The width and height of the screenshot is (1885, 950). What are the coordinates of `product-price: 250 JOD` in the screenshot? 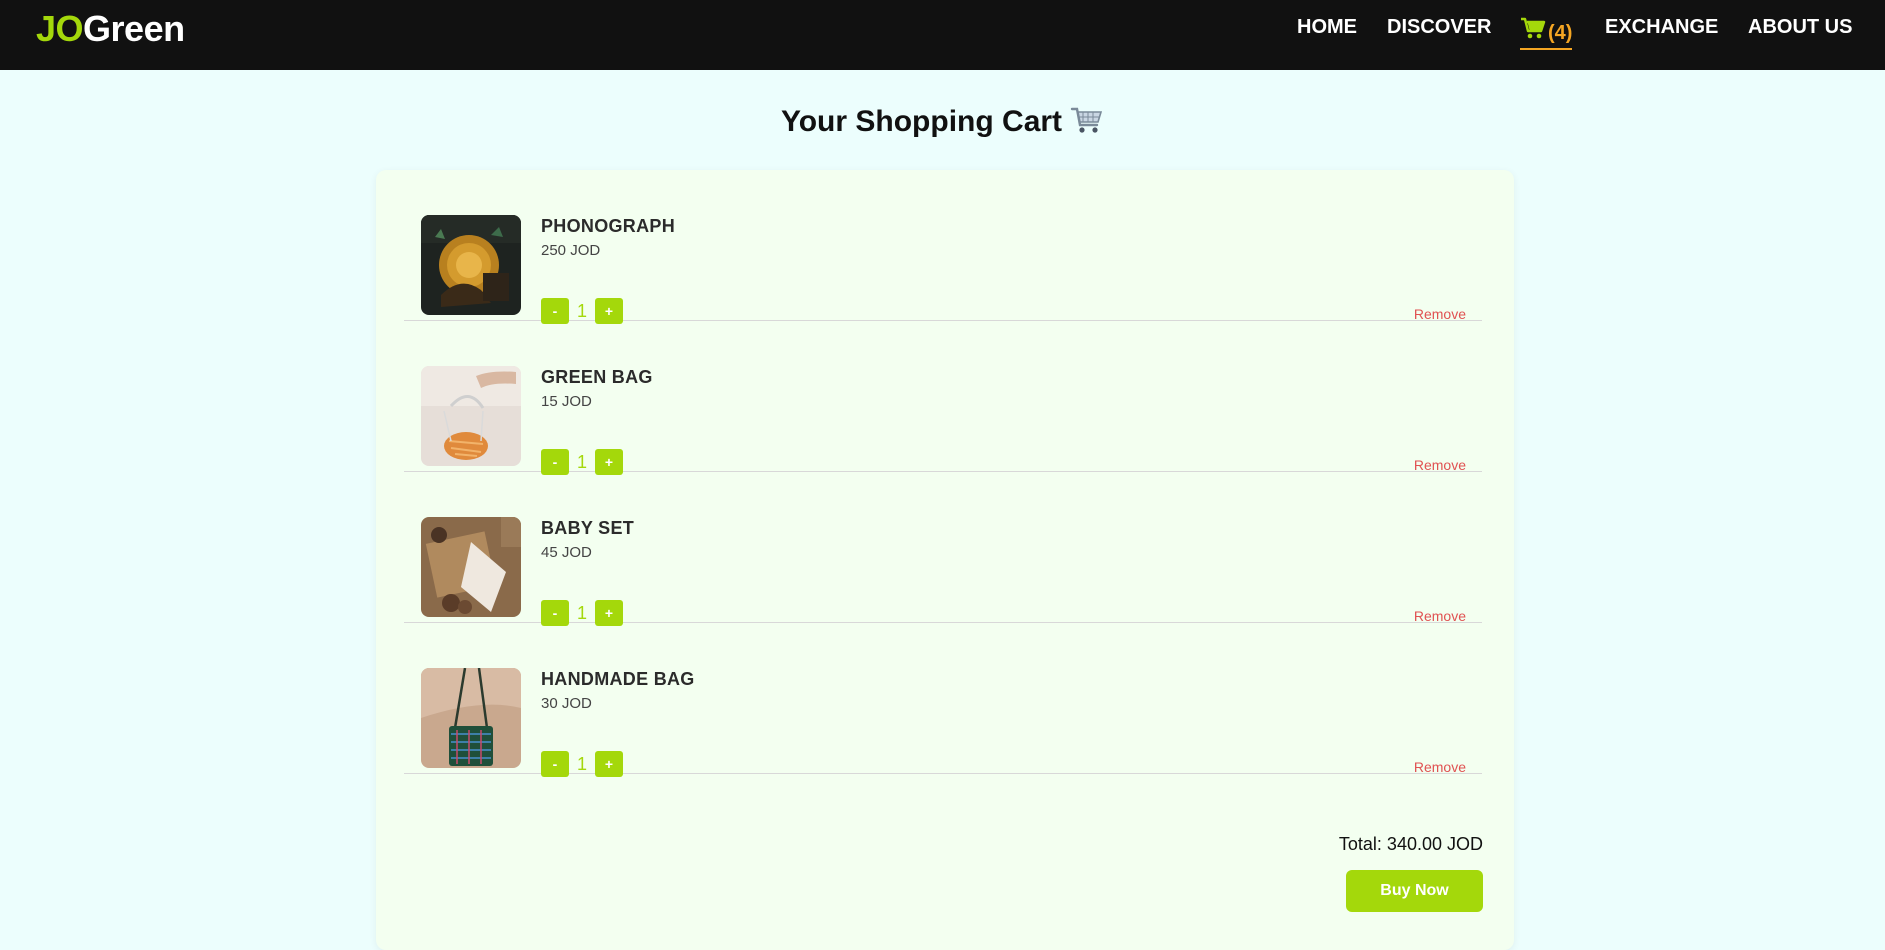 It's located at (571, 250).